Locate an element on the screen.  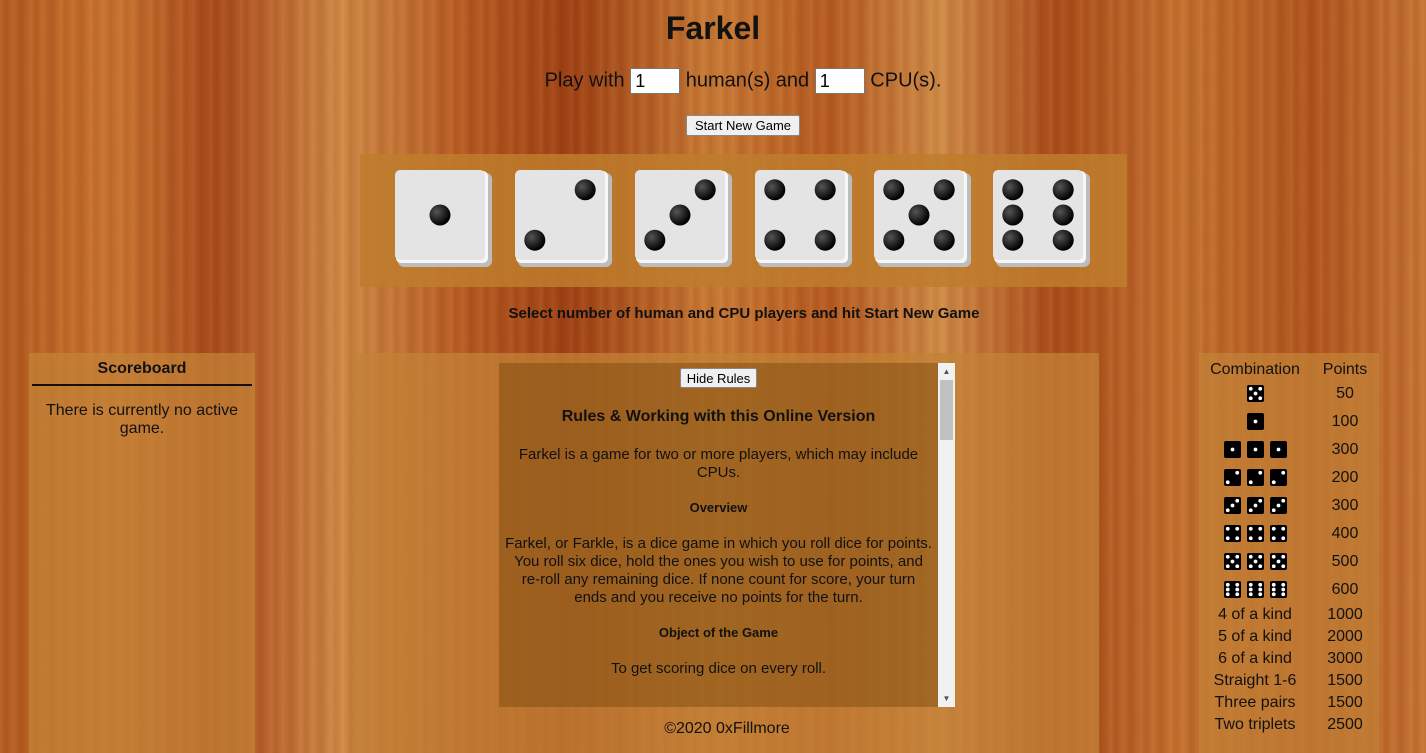
player-setup: Play with human(s) and CPU(s). is located at coordinates (713, 81).